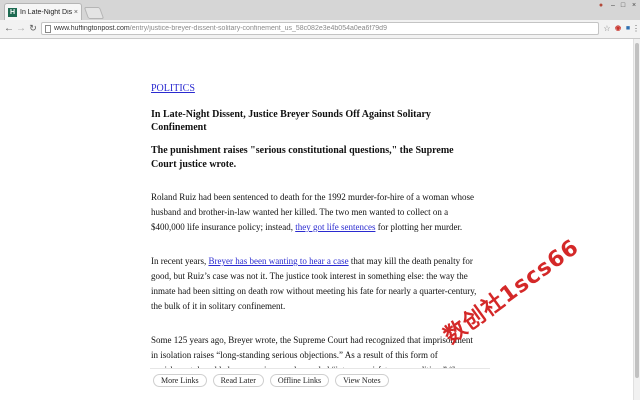 The height and width of the screenshot is (400, 640). Describe the element at coordinates (238, 380) in the screenshot. I see `read-later-button: Read Later` at that location.